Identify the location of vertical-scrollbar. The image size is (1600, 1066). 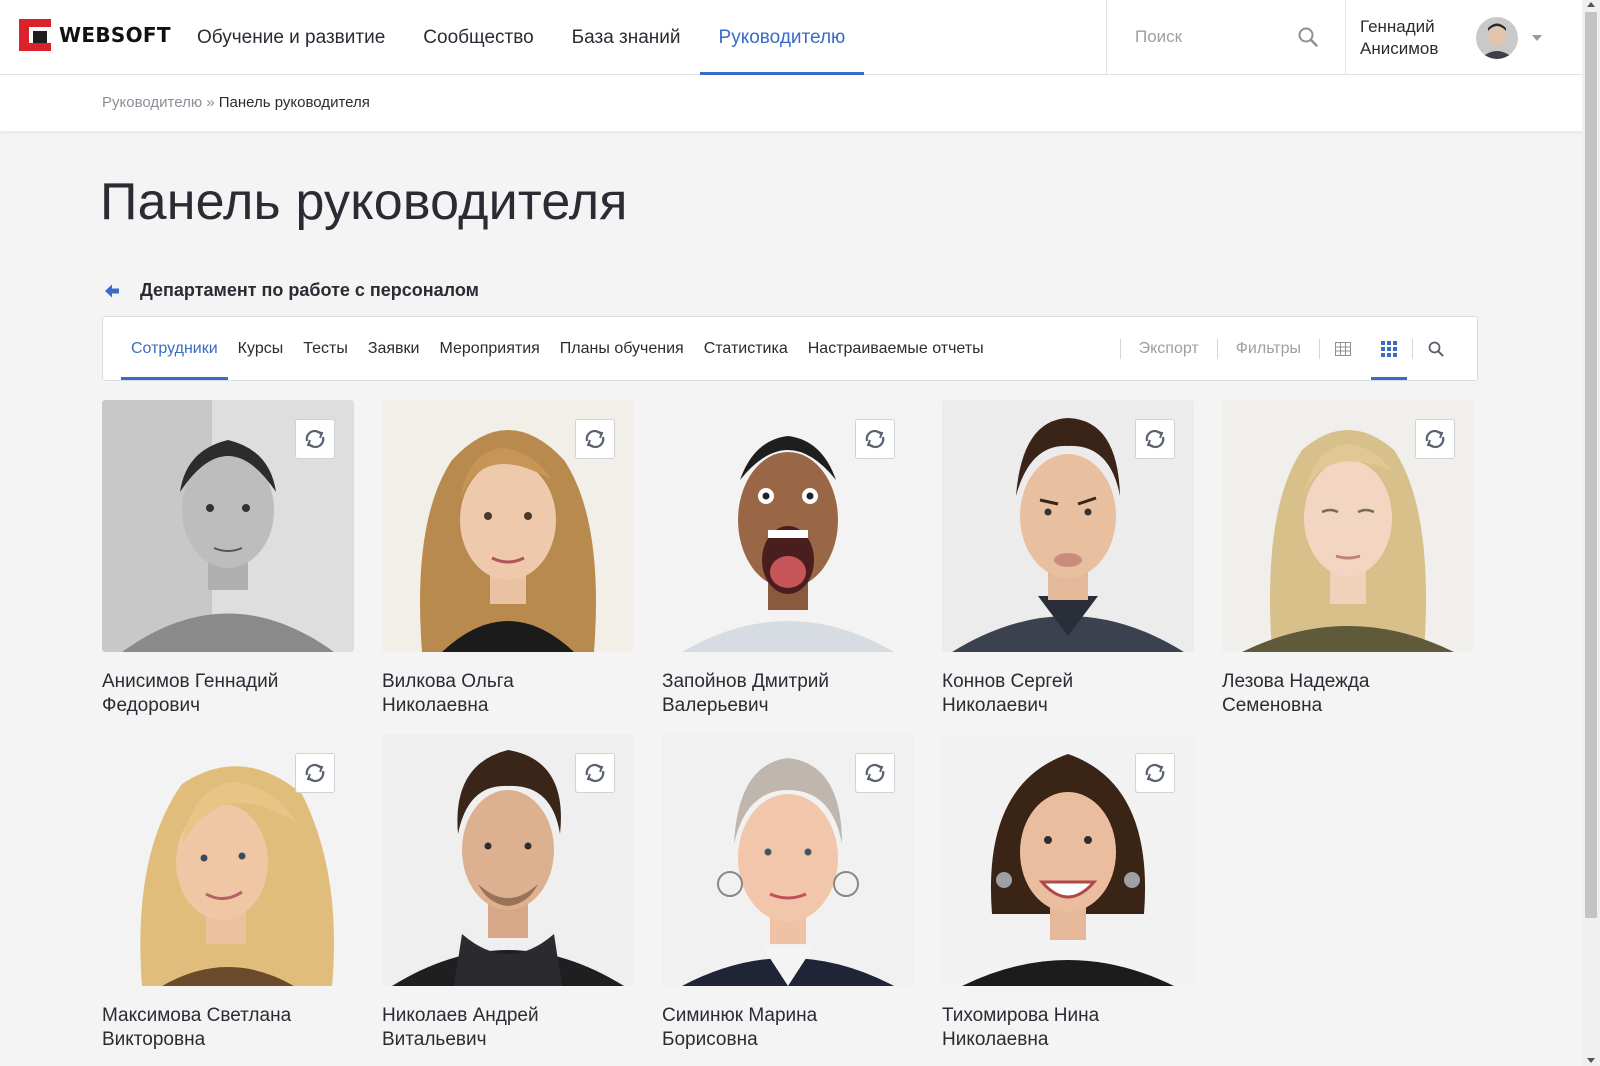
(1591, 533).